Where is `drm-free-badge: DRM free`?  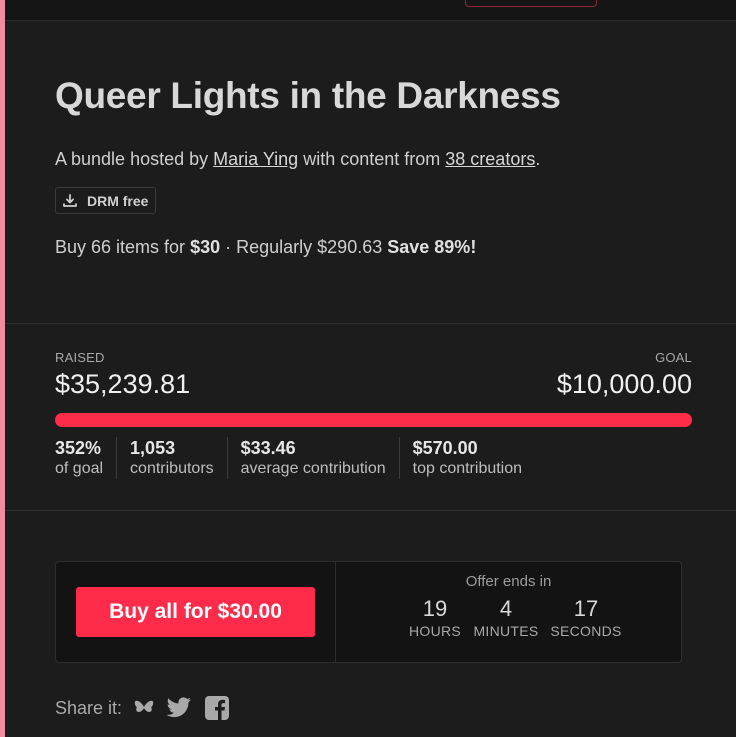 drm-free-badge: DRM free is located at coordinates (106, 200).